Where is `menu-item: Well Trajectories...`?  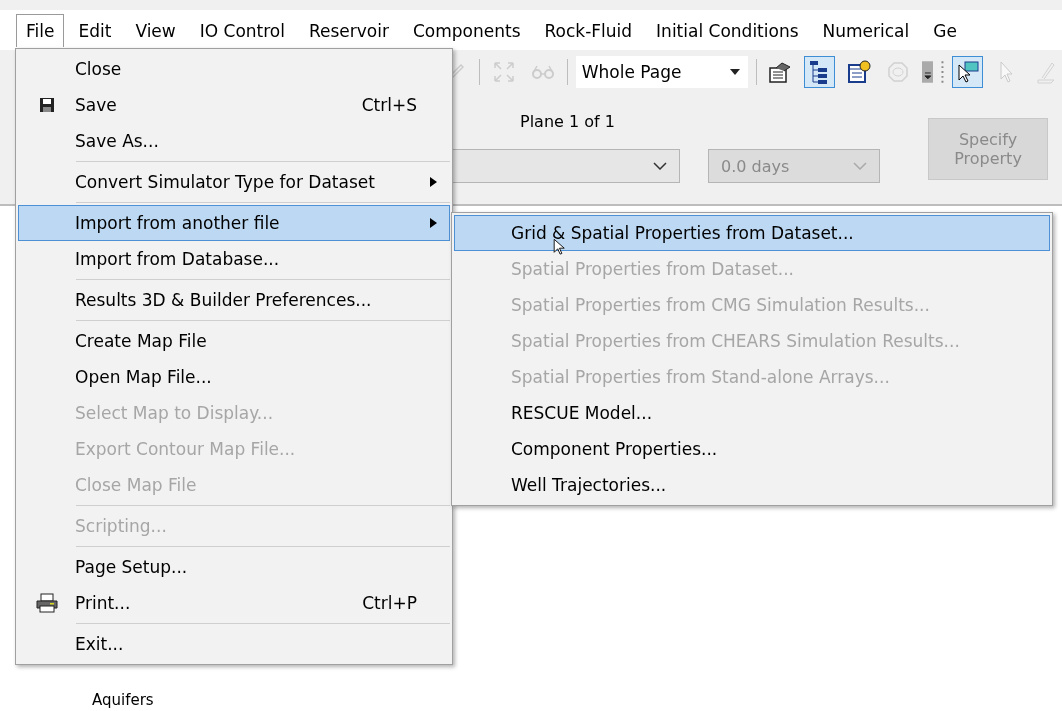
menu-item: Well Trajectories... is located at coordinates (752, 485).